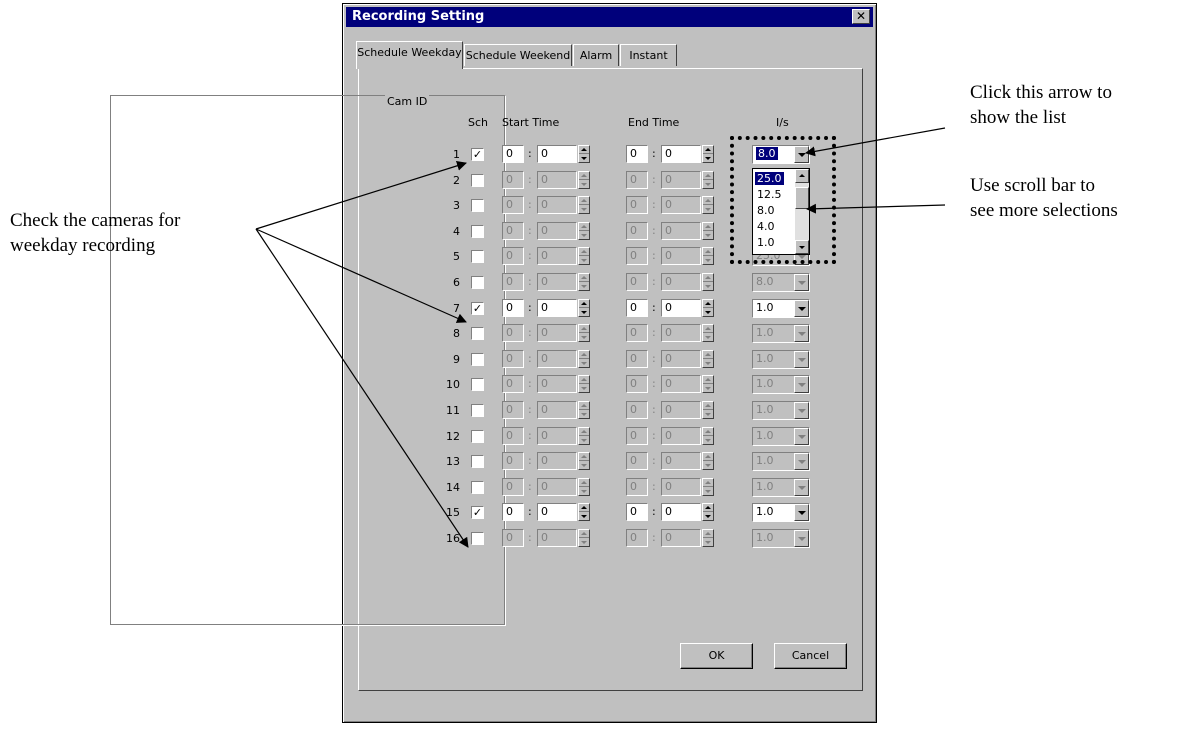 The width and height of the screenshot is (1191, 729). I want to click on arrow-to-dropdown-button, so click(875, 142).